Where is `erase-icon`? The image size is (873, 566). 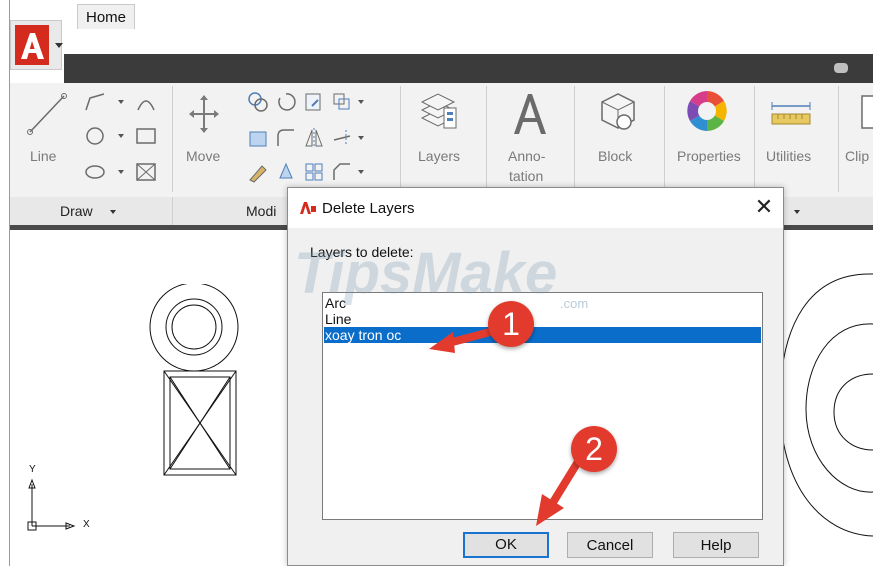
erase-icon is located at coordinates (258, 172).